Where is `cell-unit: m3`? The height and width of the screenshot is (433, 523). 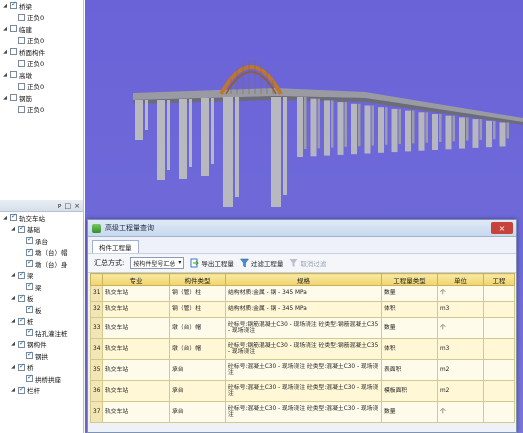
cell-unit: m3 is located at coordinates (460, 309).